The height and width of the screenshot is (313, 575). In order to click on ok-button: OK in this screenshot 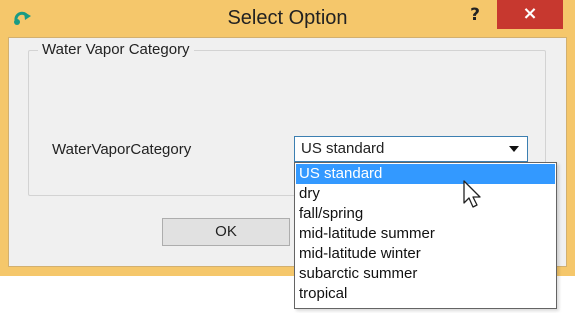, I will do `click(226, 232)`.